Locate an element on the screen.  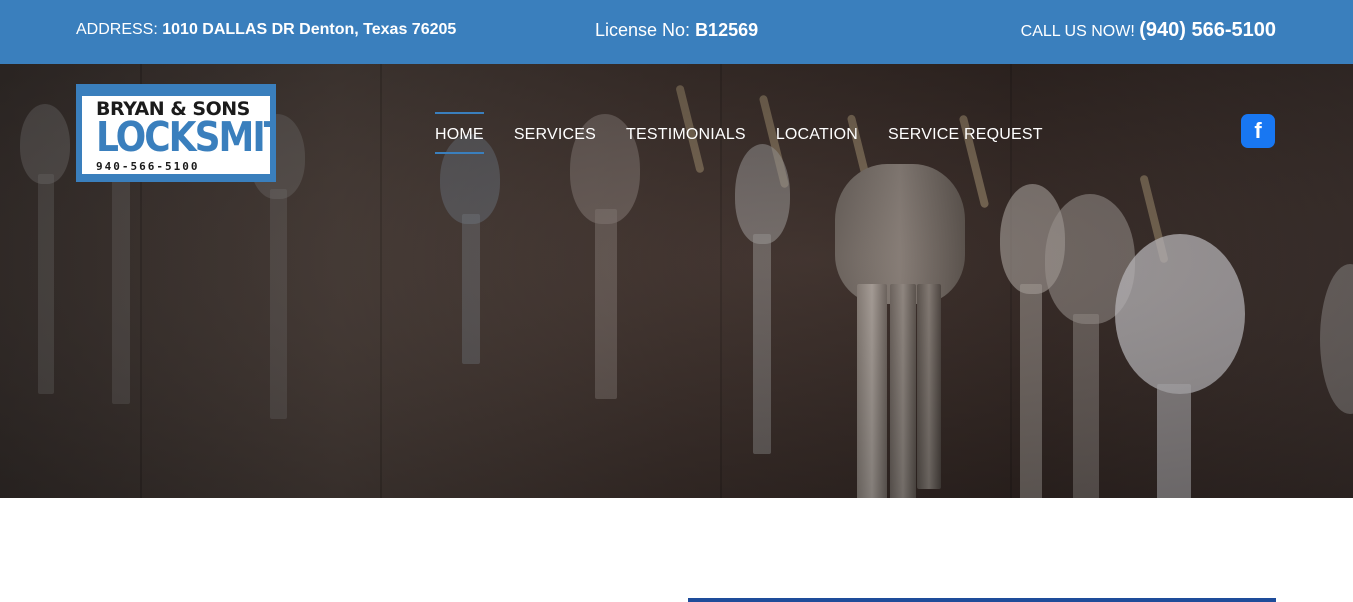
license-value: B12569 is located at coordinates (727, 30).